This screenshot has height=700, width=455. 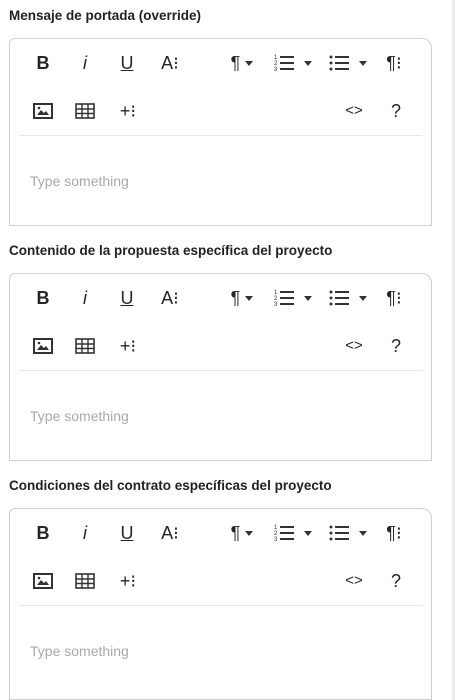 What do you see at coordinates (105, 15) in the screenshot?
I see `field-label-cover-message: Mensaje de portada (override)` at bounding box center [105, 15].